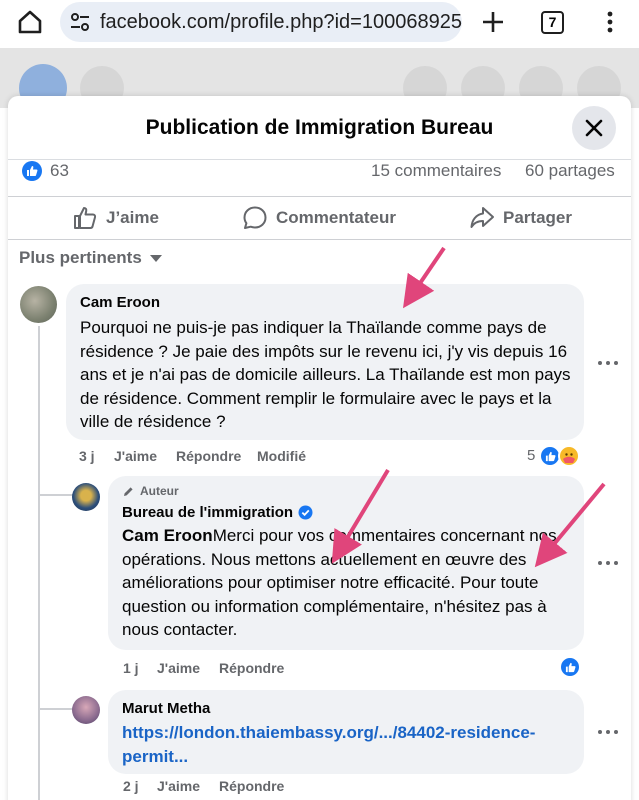  Describe the element at coordinates (59, 171) in the screenshot. I see `likes-count: 63` at that location.